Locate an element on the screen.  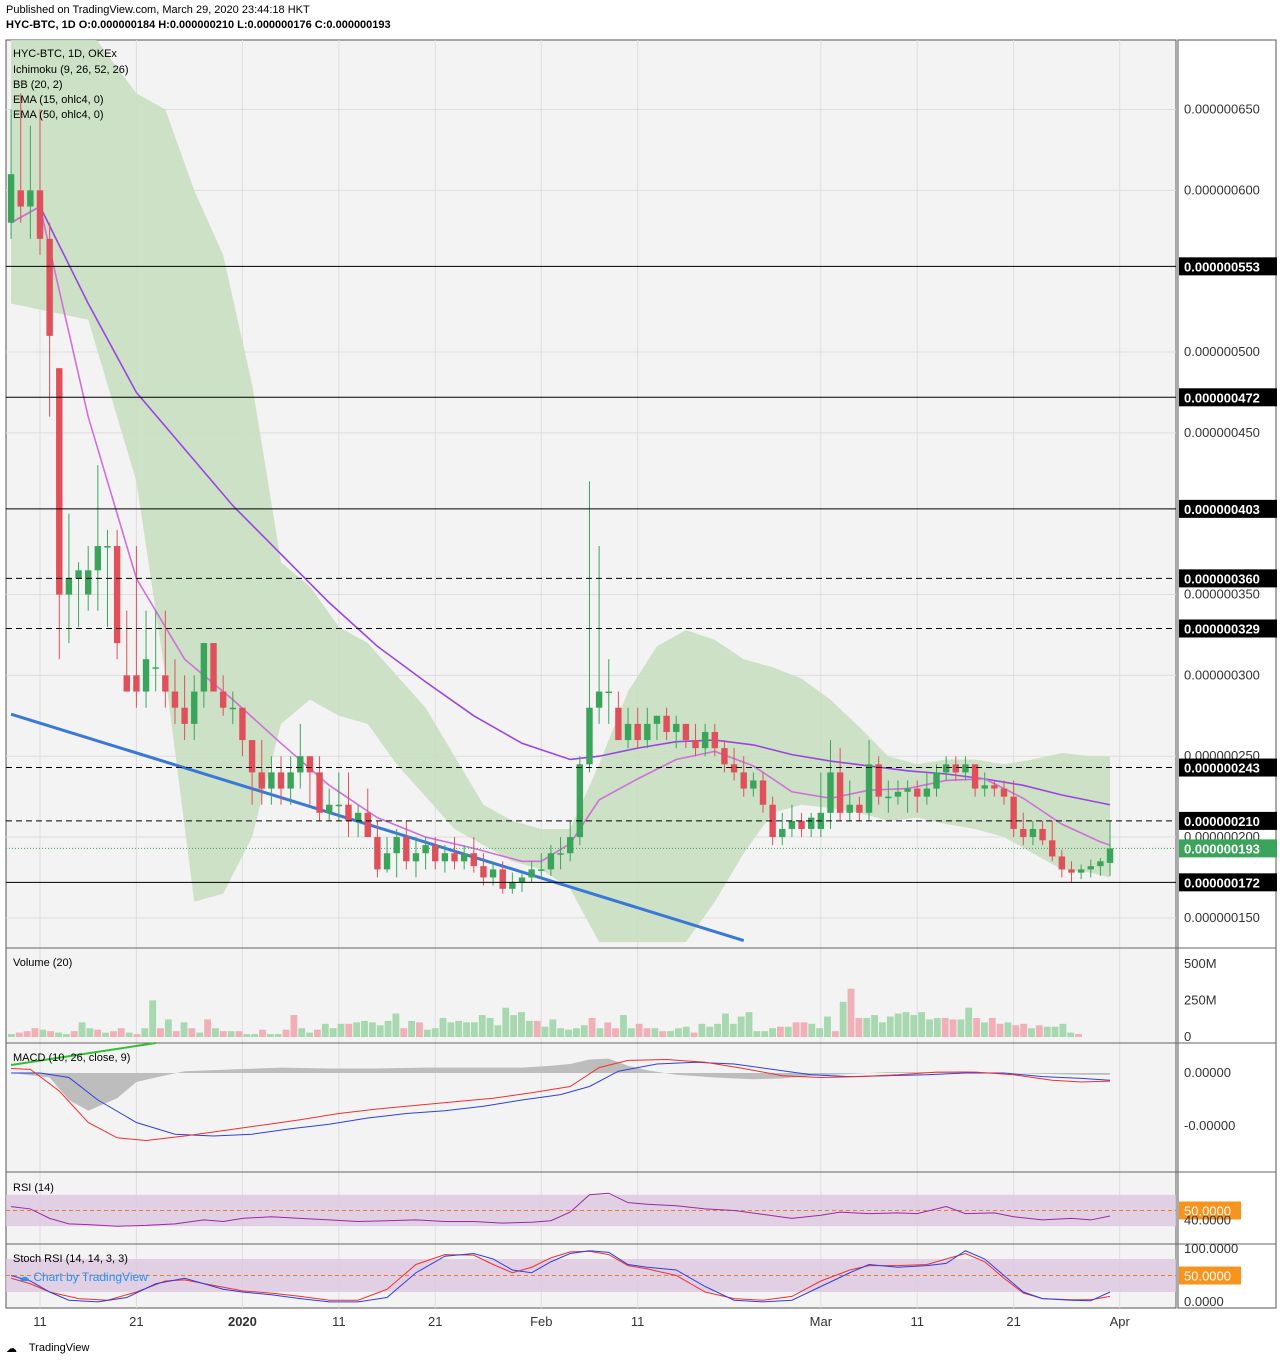
level-label: 0.000000210 is located at coordinates (1222, 821).